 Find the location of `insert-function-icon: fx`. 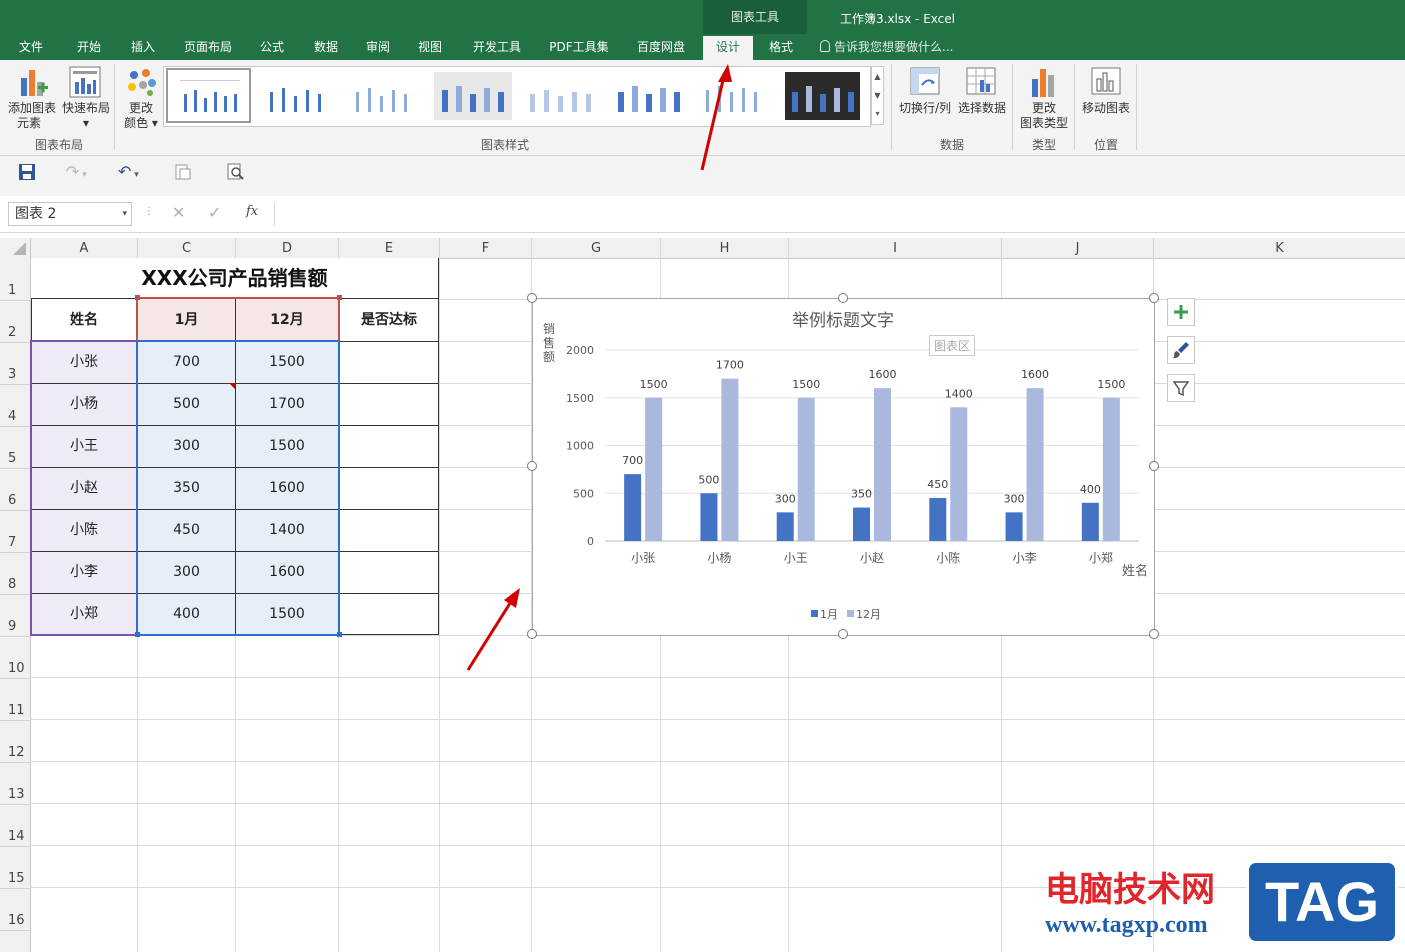

insert-function-icon: fx is located at coordinates (252, 211).